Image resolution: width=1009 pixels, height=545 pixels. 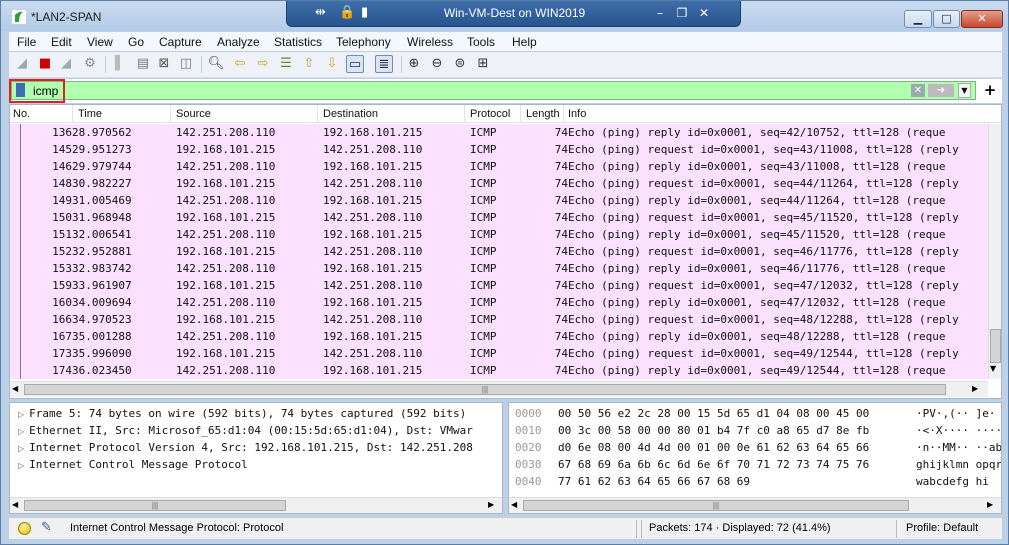 I want to click on first-packet-icon: ⇧, so click(x=309, y=64).